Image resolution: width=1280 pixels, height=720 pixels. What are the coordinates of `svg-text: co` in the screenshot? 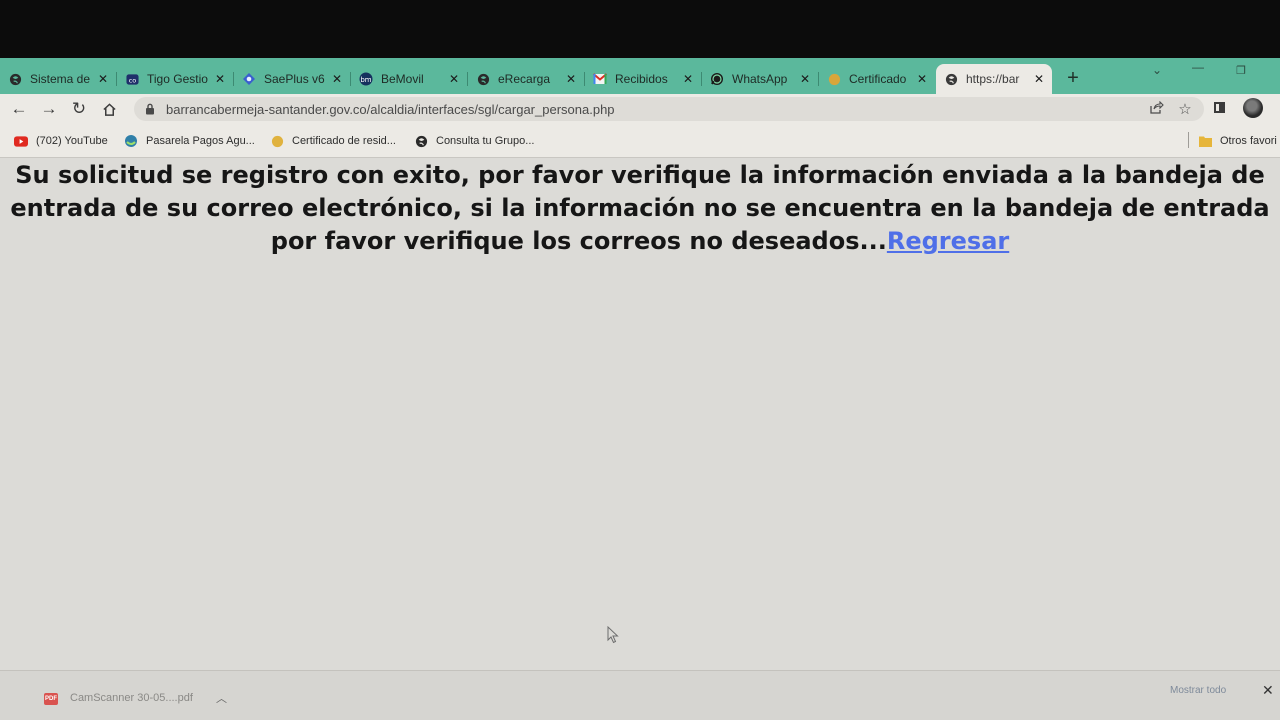 It's located at (132, 80).